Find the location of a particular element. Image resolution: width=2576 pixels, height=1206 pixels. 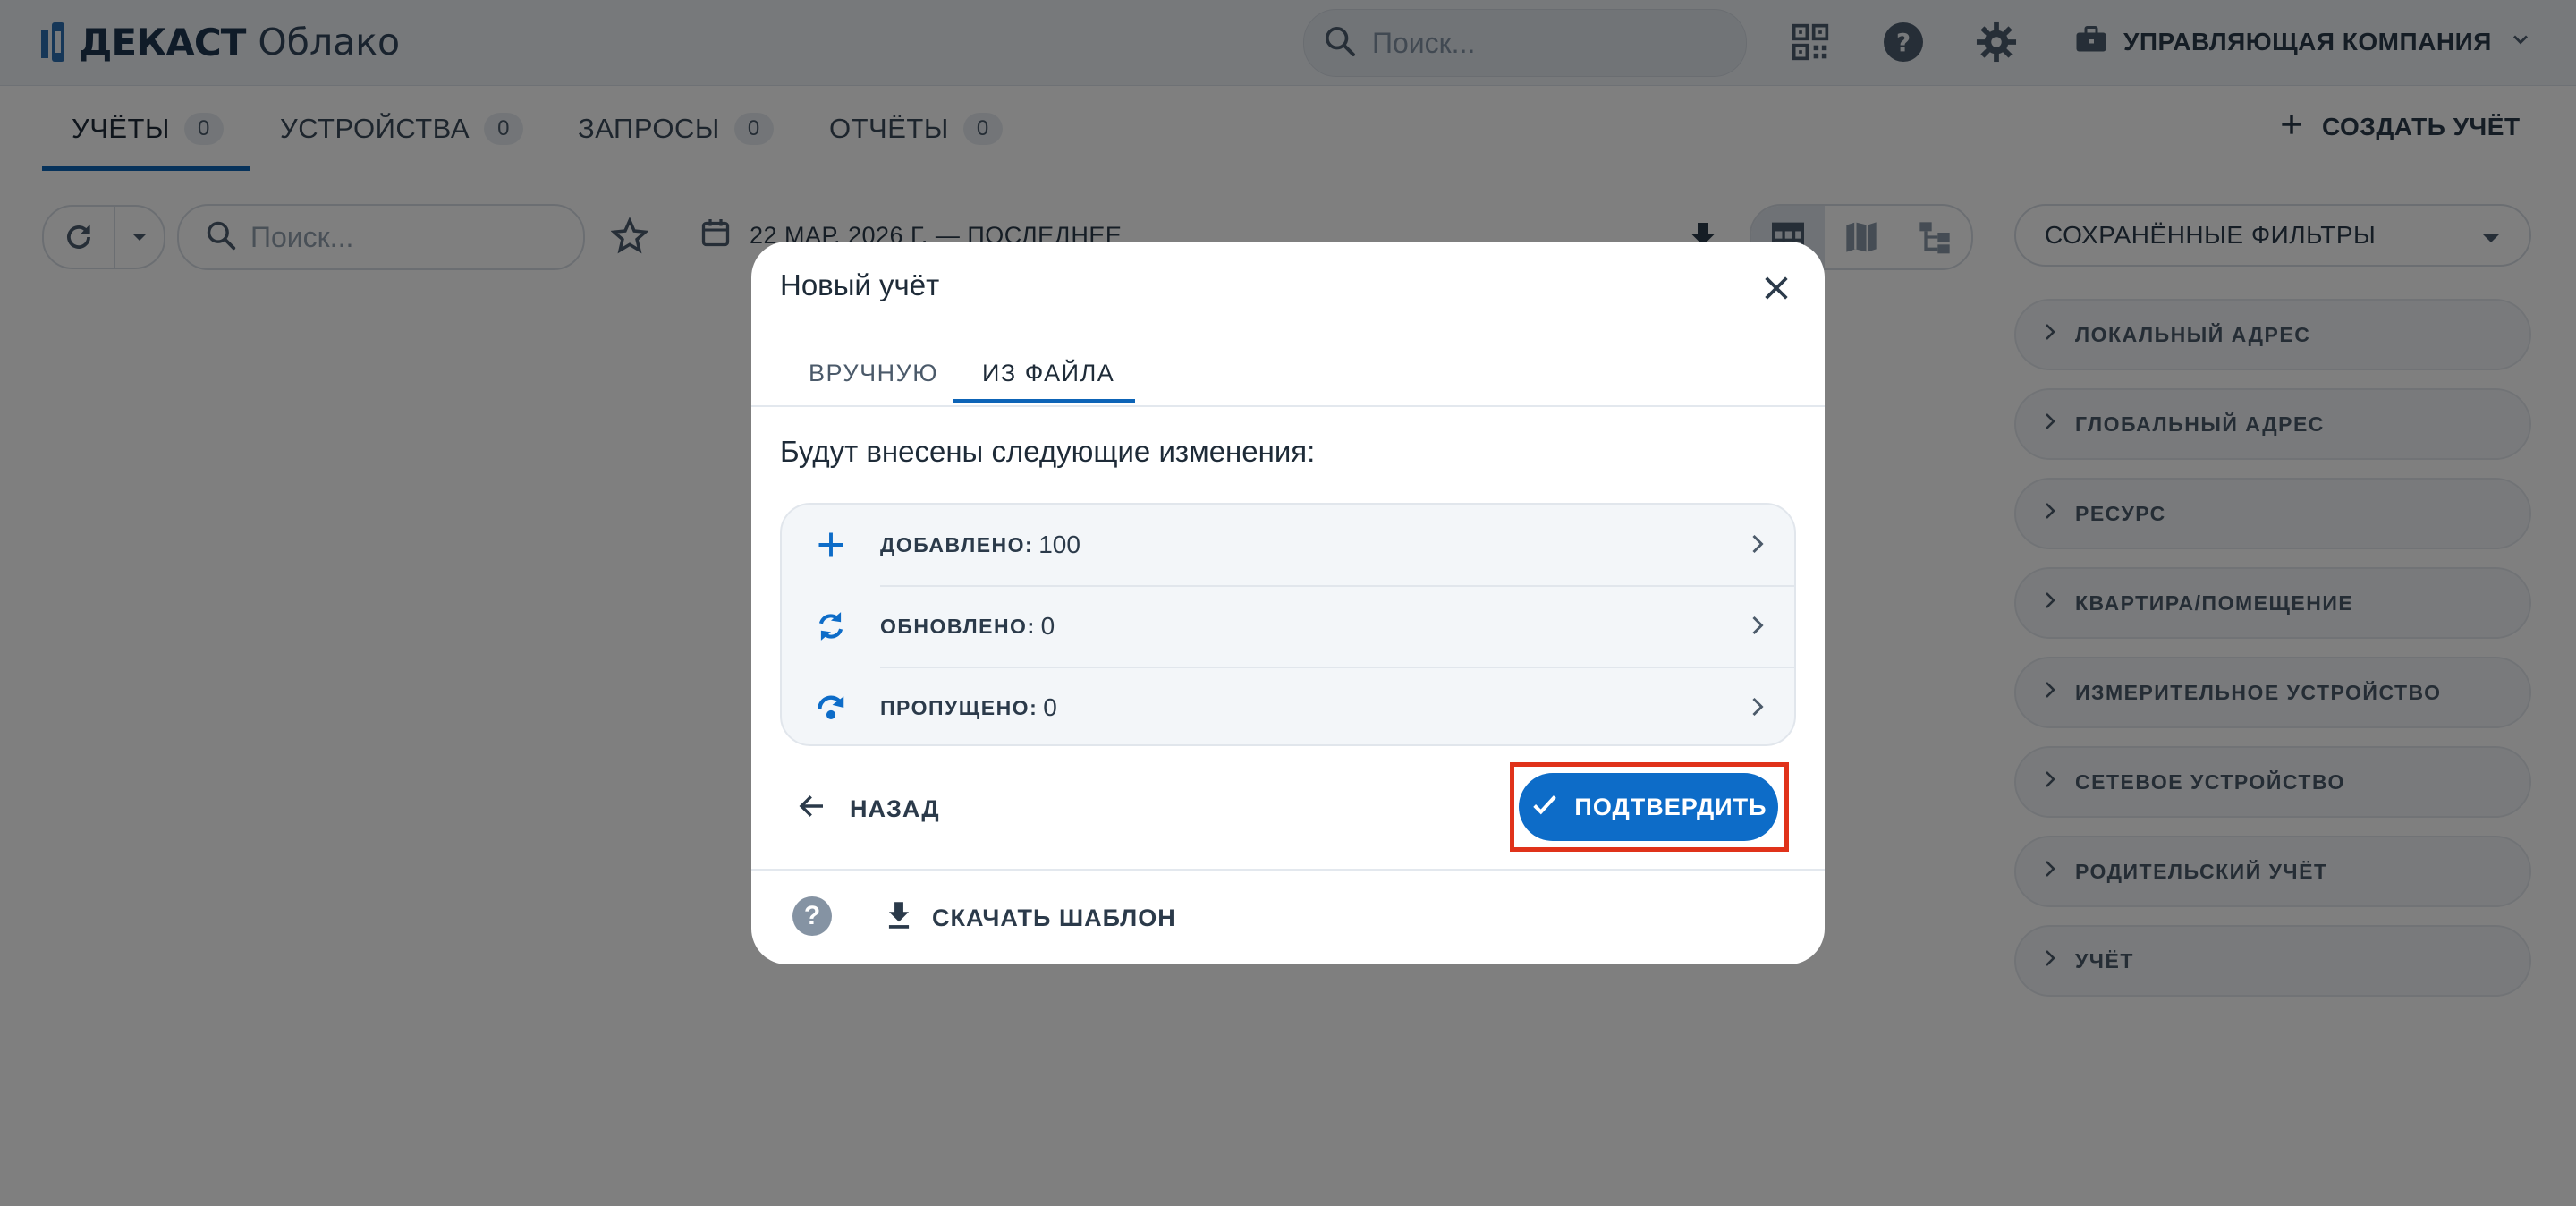

download-template-button: СКАЧАТЬ ШАБЛОН is located at coordinates (1031, 918).